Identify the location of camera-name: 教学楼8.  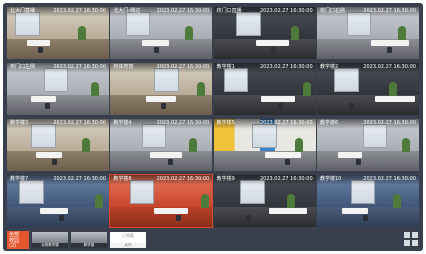
(122, 179).